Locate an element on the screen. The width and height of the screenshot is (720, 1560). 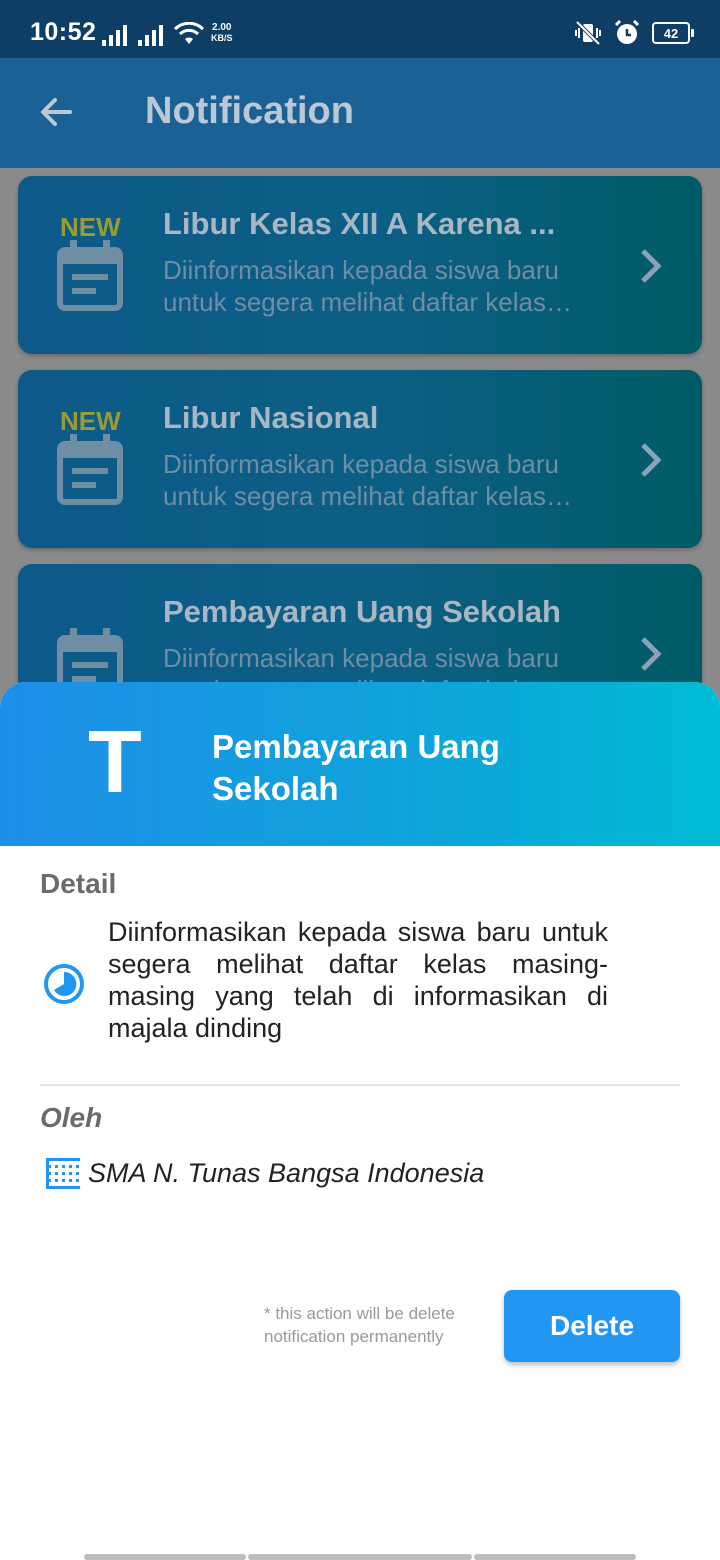
building-icon is located at coordinates (63, 1173).